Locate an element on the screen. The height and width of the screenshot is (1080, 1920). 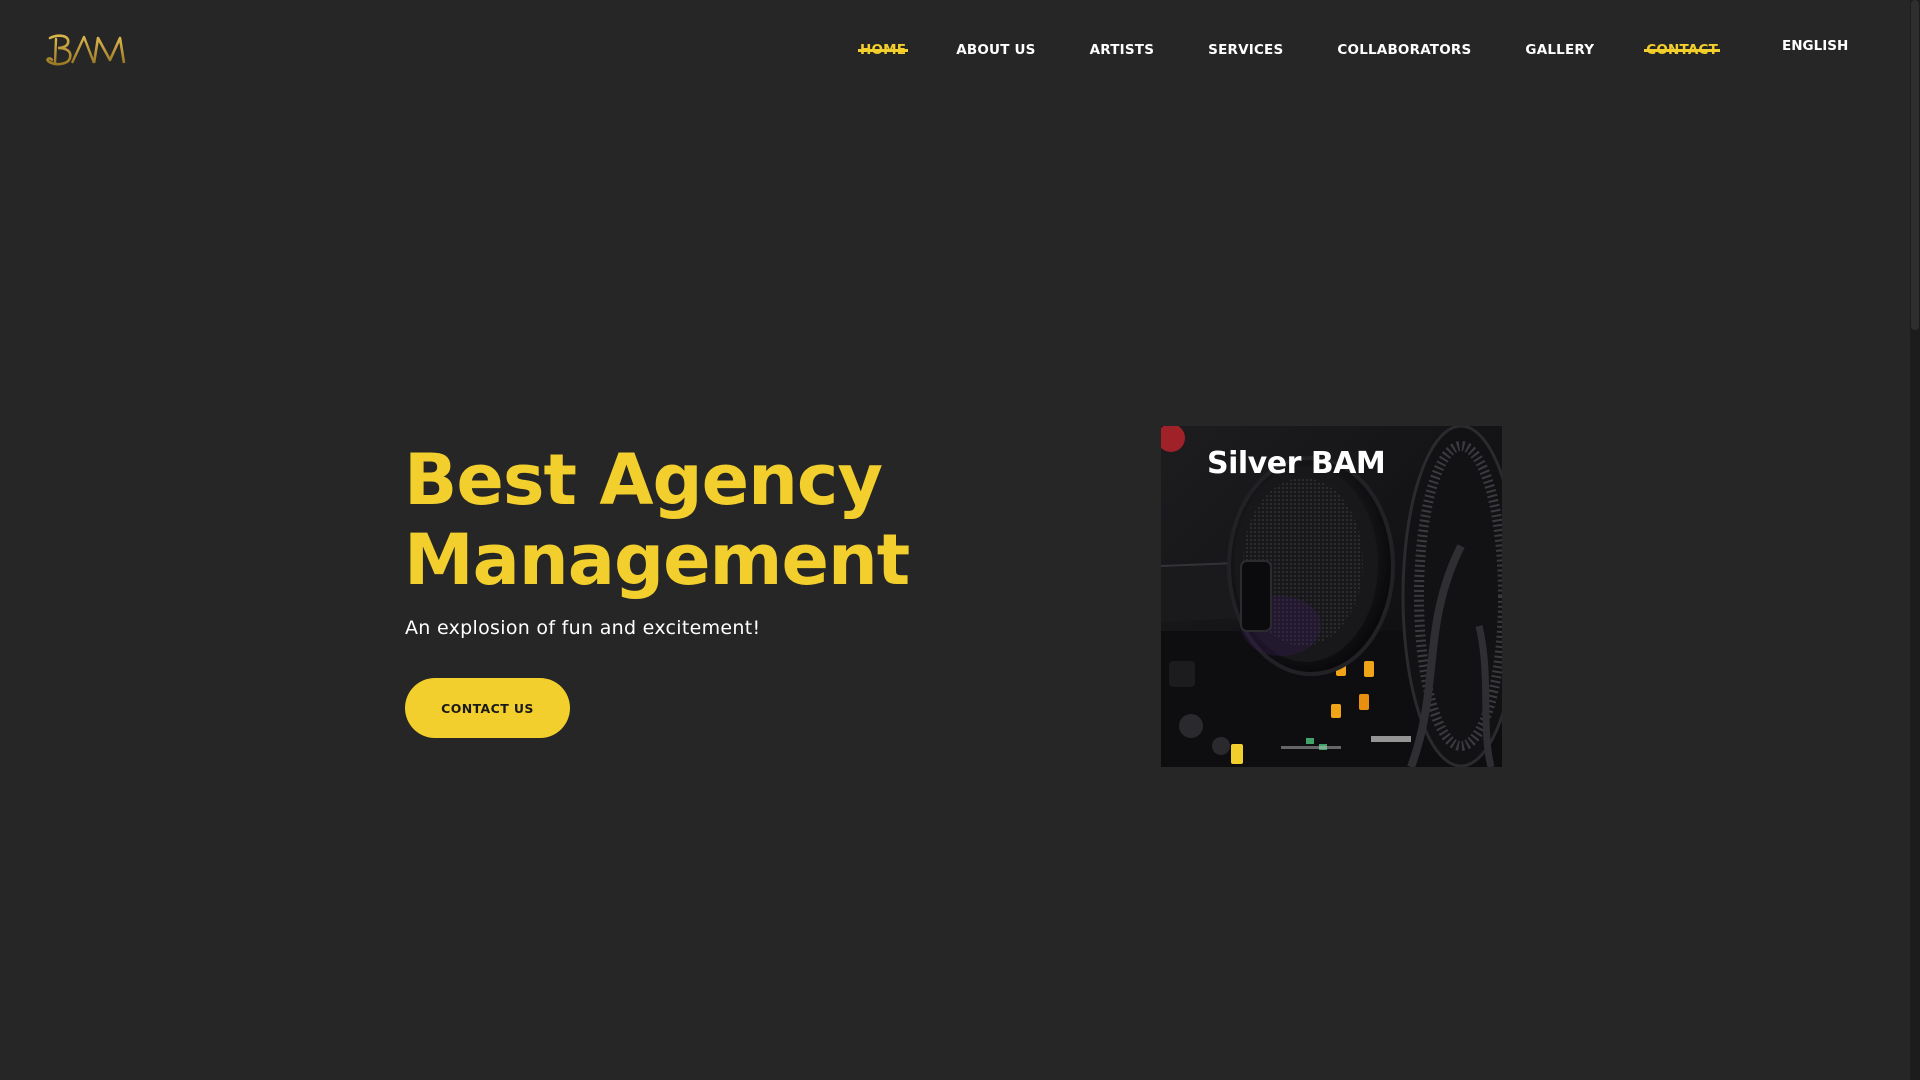
scrollbar-thumb is located at coordinates (1915, 165).